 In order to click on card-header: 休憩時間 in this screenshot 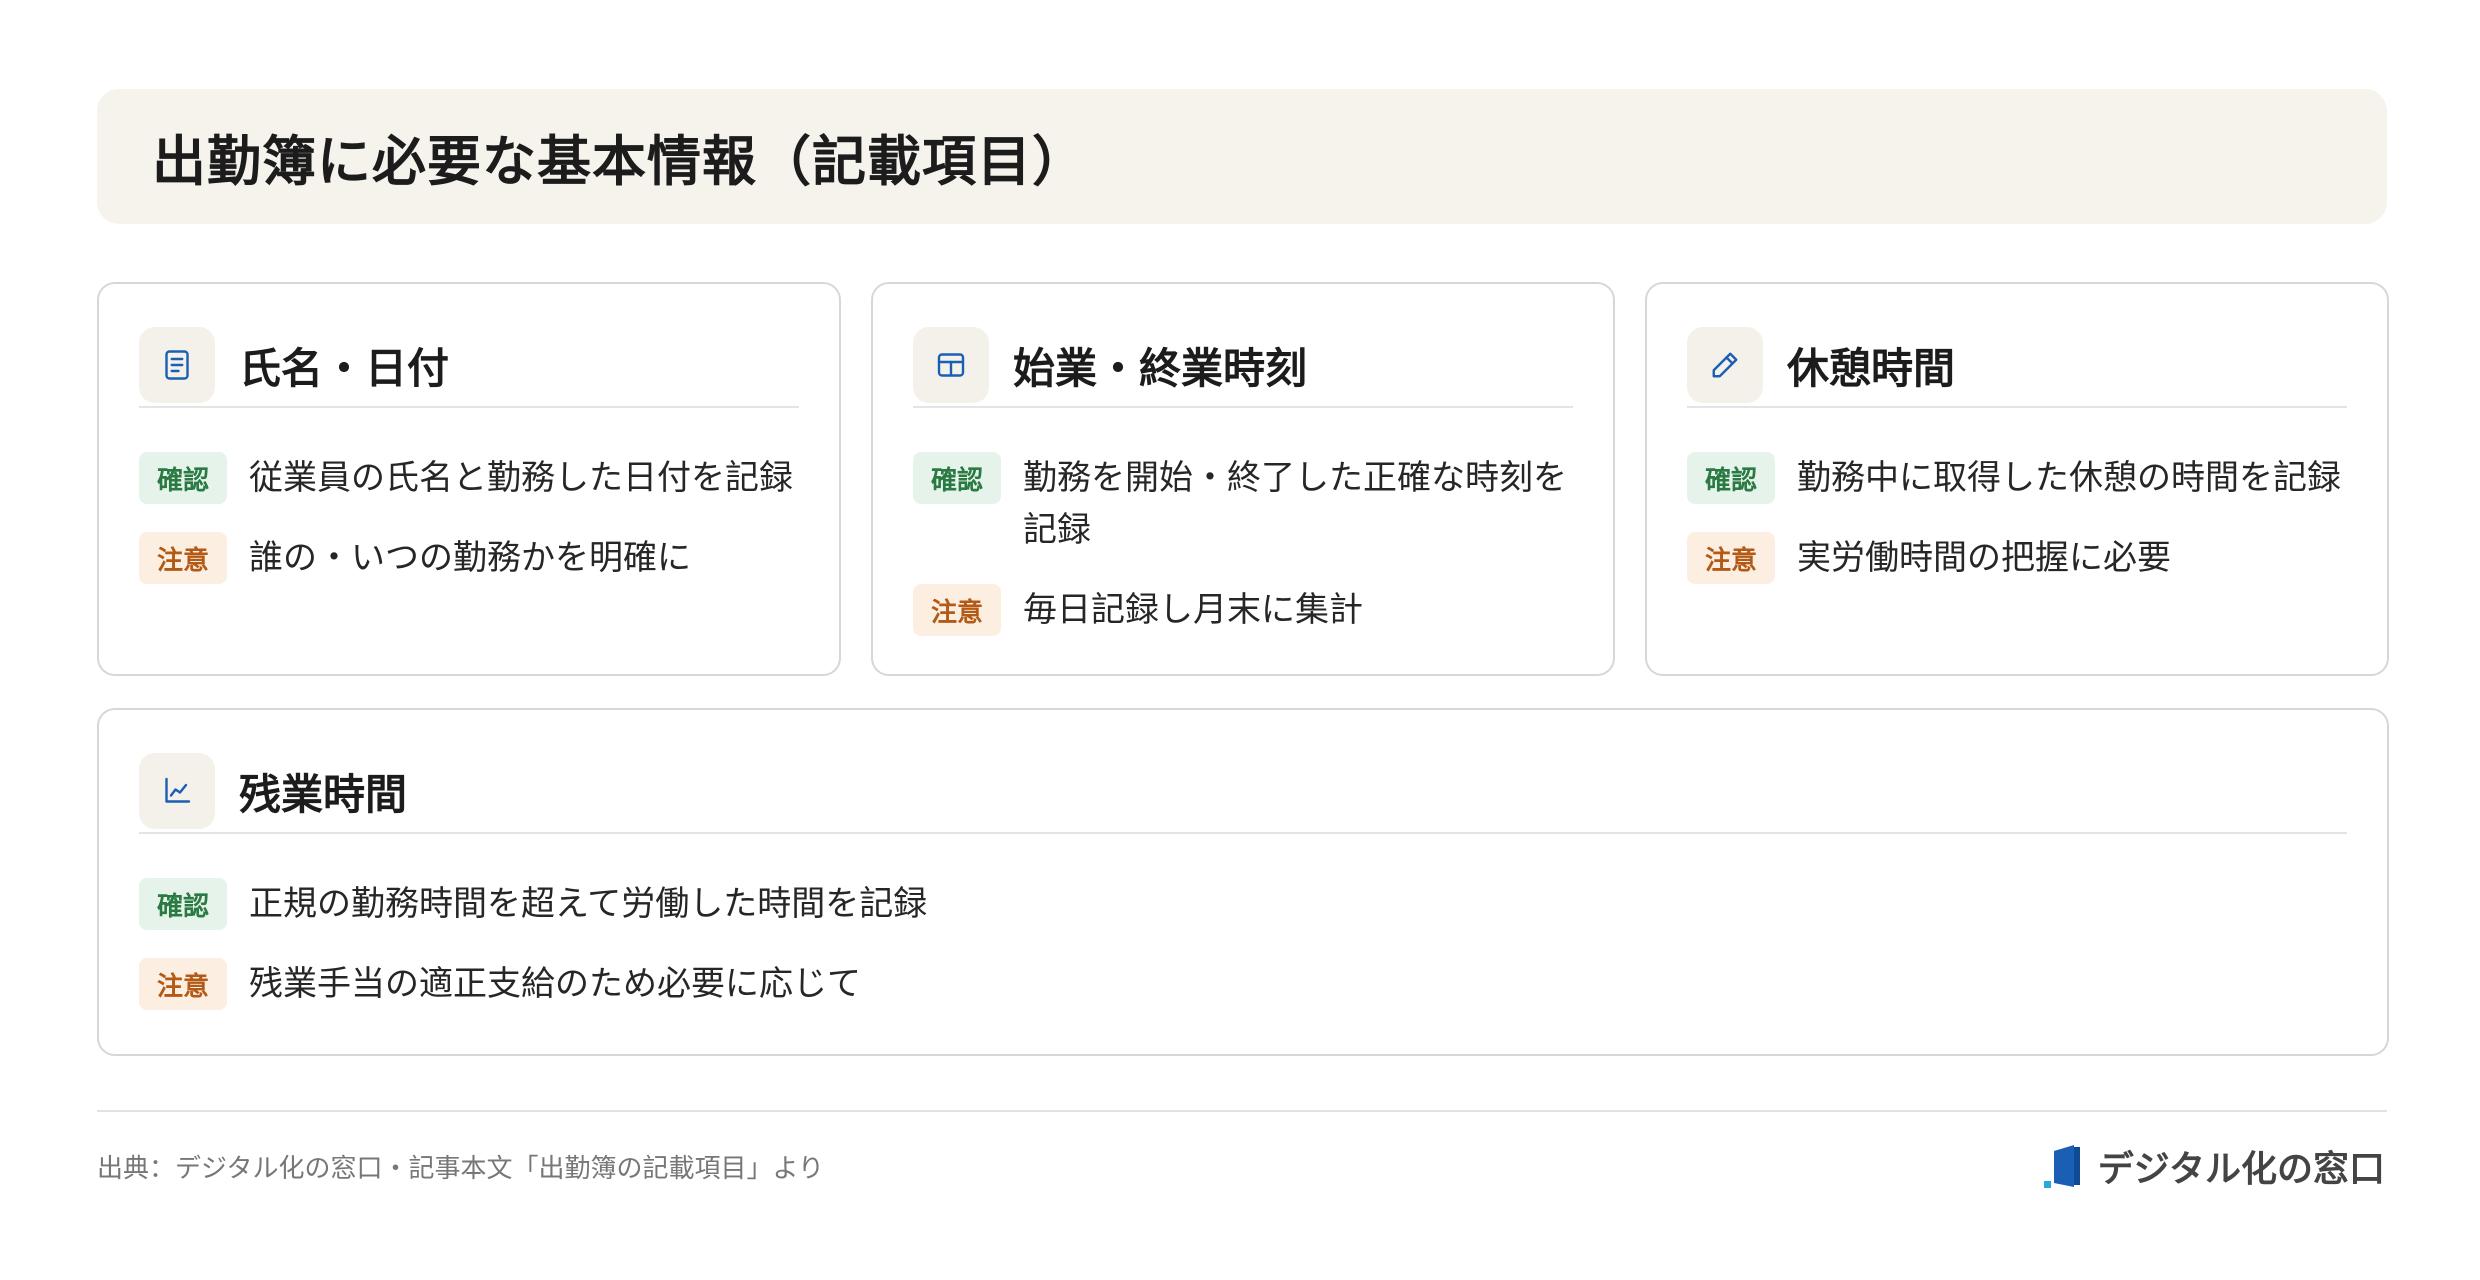, I will do `click(2017, 366)`.